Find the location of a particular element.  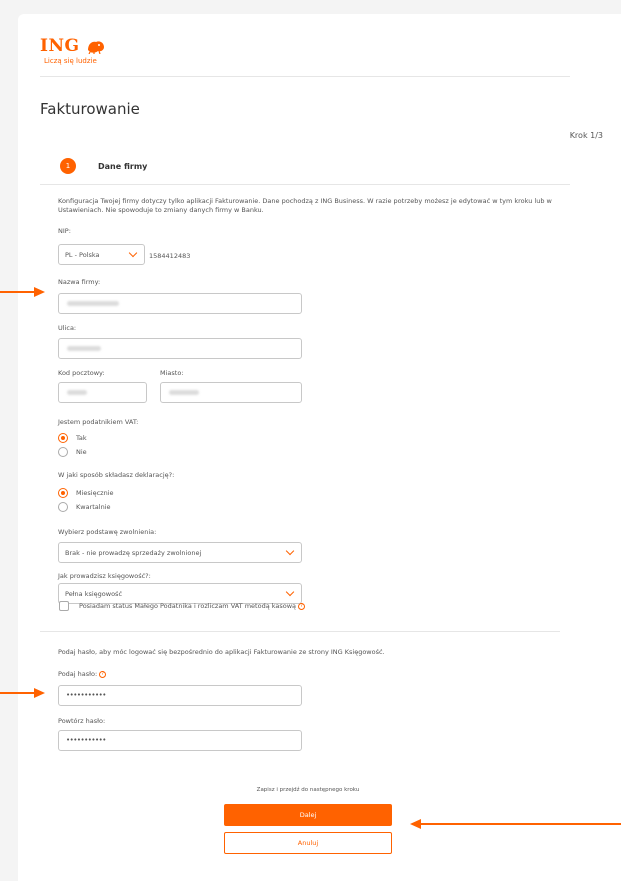

password-label-text: Podaj hasło: is located at coordinates (78, 674).